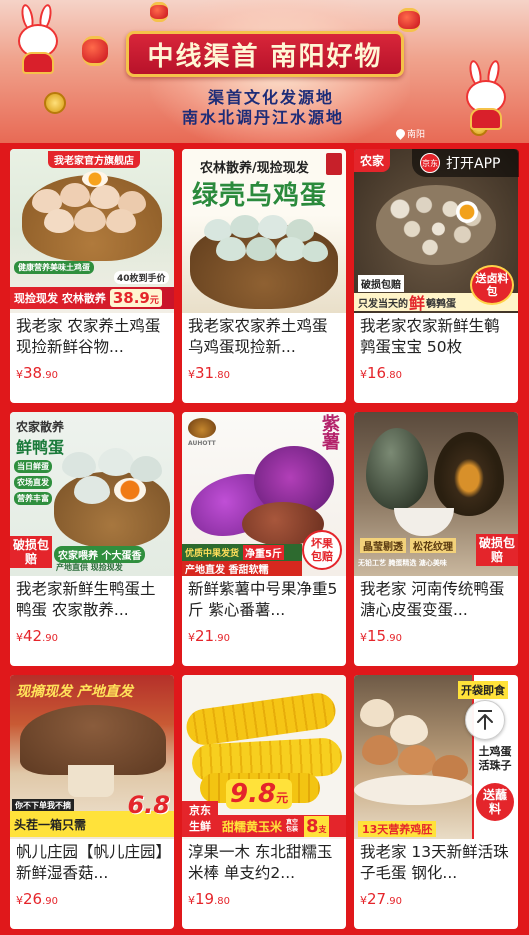  What do you see at coordinates (205, 899) in the screenshot?
I see `price-integer: 19` at bounding box center [205, 899].